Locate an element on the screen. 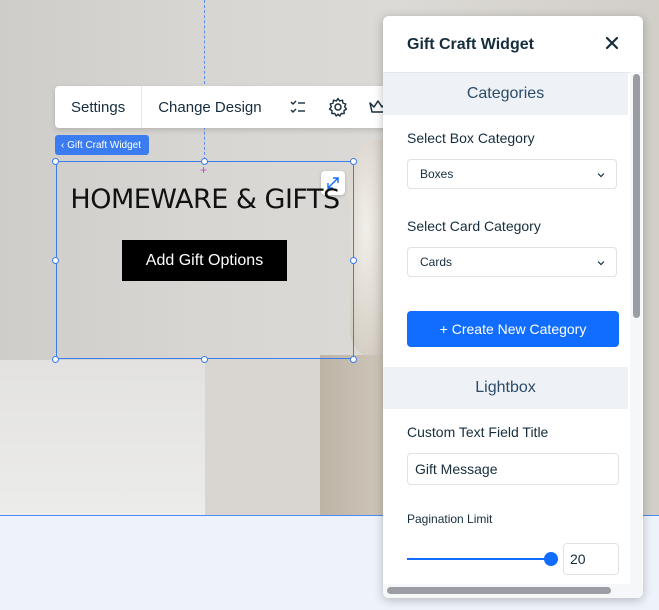 The image size is (659, 610). background-pedestal is located at coordinates (355, 435).